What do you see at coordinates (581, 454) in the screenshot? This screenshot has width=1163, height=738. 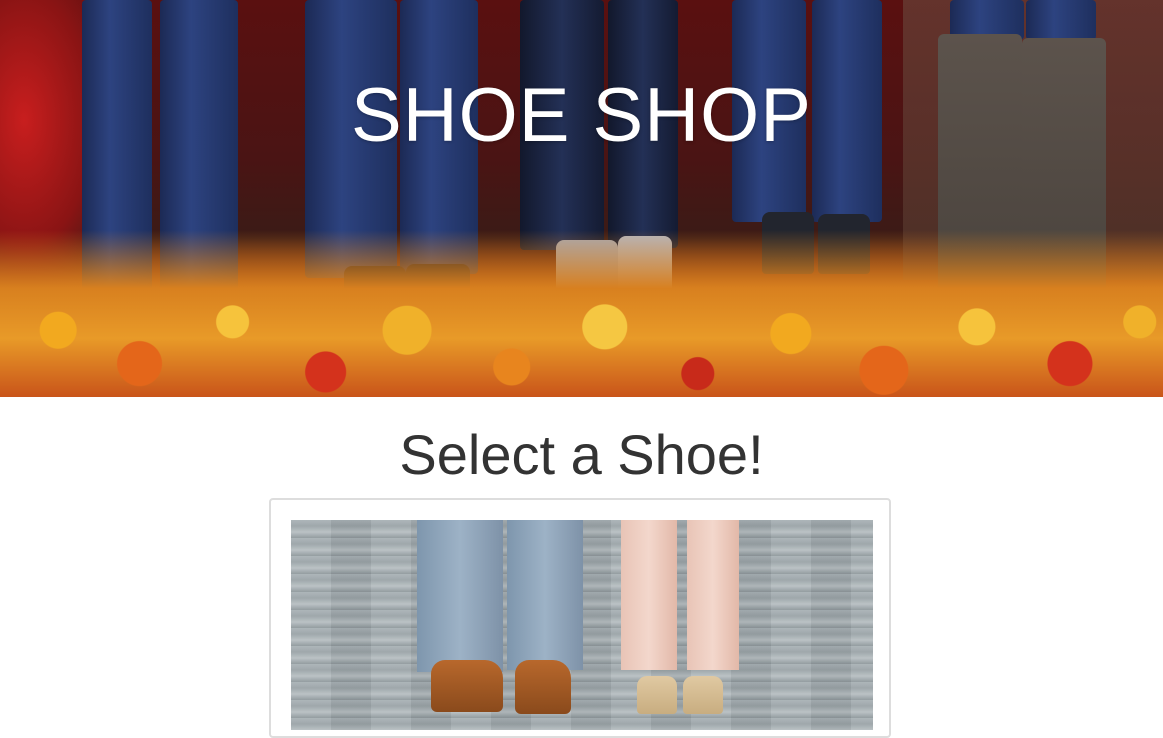 I see `page-heading: Select a Shoe!` at bounding box center [581, 454].